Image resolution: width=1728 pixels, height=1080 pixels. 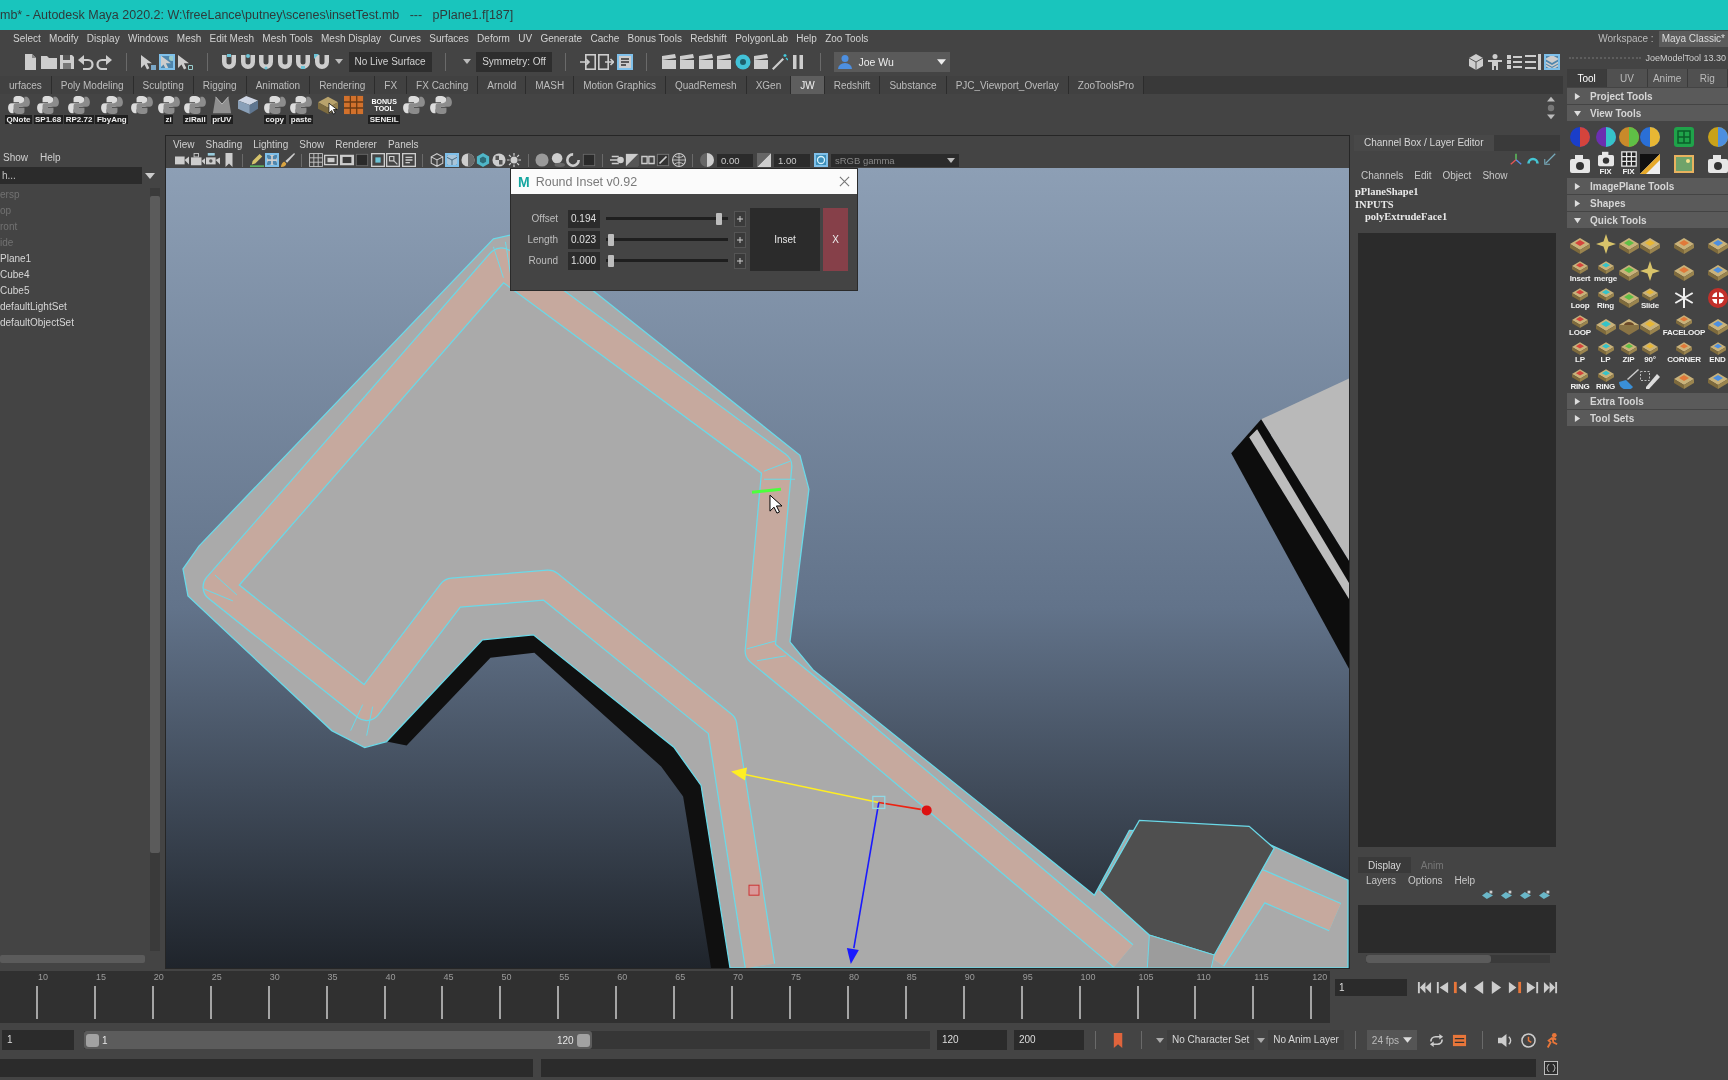 What do you see at coordinates (1667, 78) in the screenshot?
I see `tool-panel-tab: Anime` at bounding box center [1667, 78].